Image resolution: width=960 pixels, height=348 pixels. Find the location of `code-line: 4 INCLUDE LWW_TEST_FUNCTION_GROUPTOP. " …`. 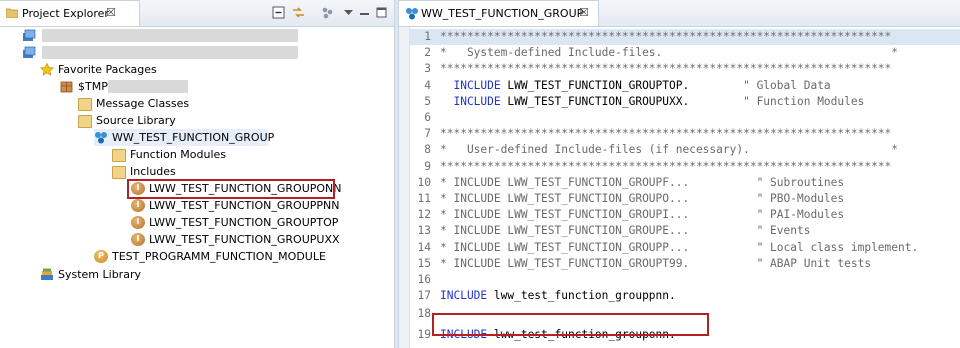

code-line: 4 INCLUDE LWW_TEST_FUNCTION_GROUPTOP. " … is located at coordinates (684, 86).